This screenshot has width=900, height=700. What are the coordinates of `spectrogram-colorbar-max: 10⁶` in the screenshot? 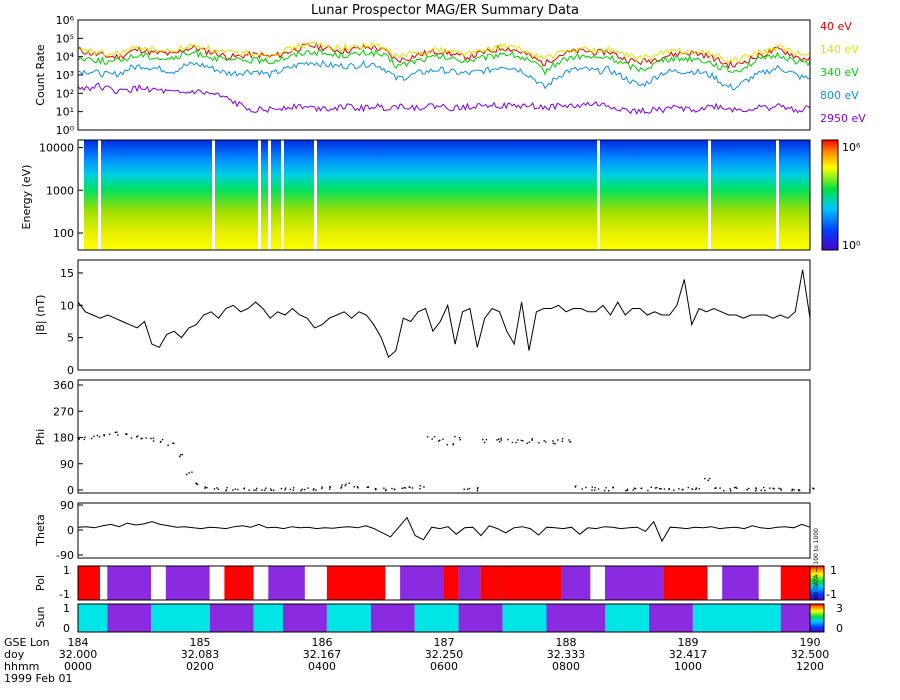 It's located at (851, 147).